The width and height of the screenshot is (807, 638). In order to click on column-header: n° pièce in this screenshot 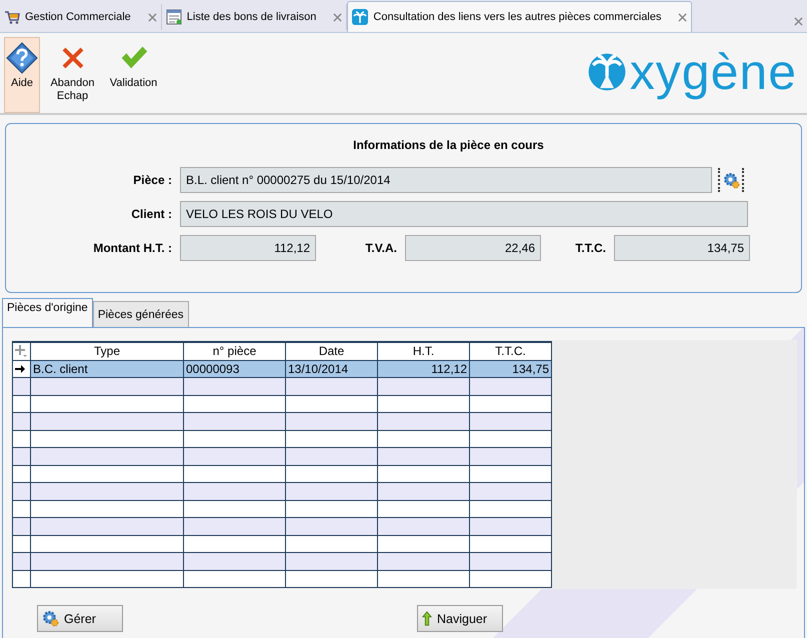, I will do `click(235, 351)`.